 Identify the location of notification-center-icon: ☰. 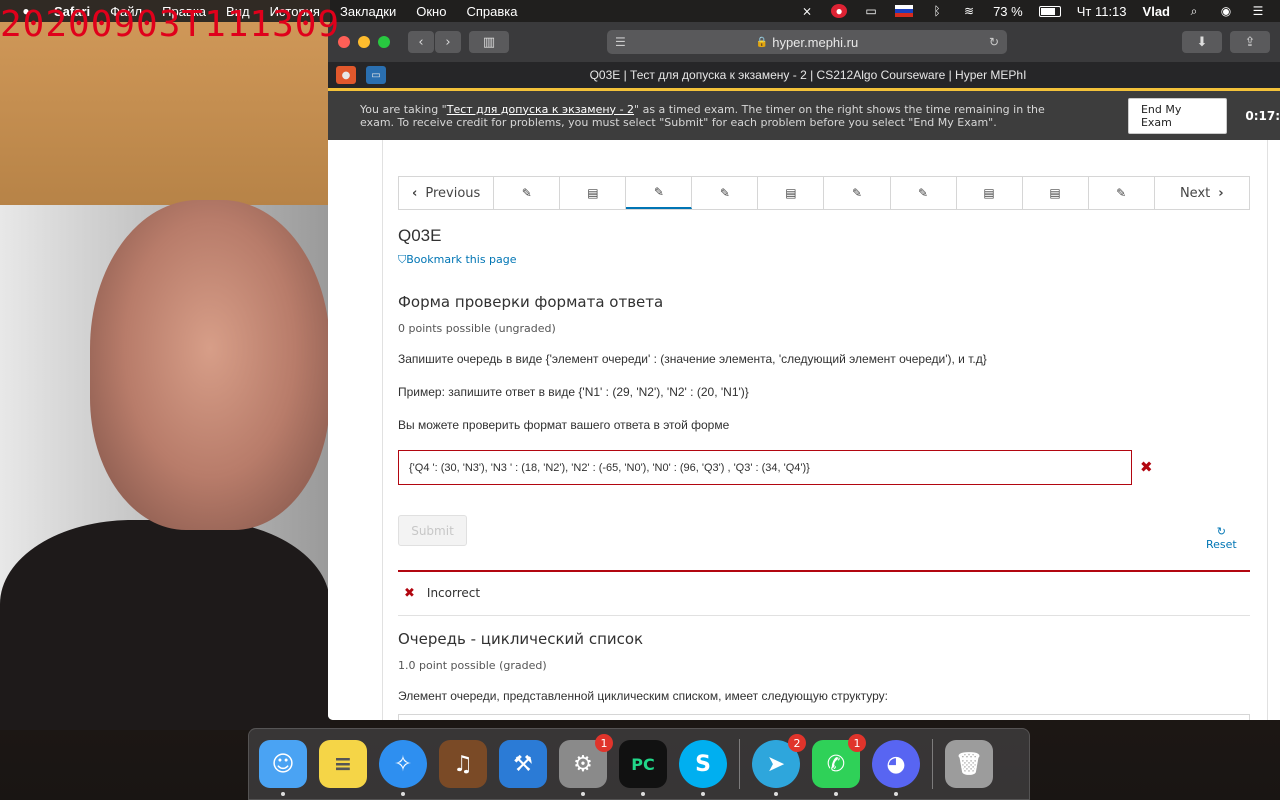
(1258, 11).